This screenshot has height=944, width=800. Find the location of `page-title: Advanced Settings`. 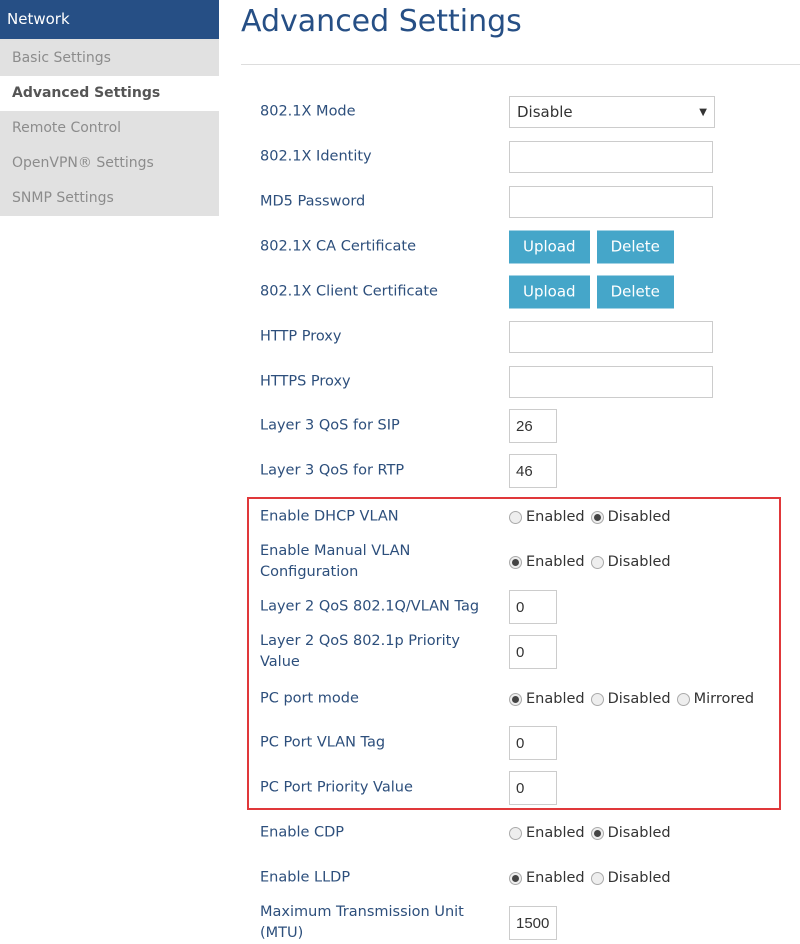

page-title: Advanced Settings is located at coordinates (381, 21).